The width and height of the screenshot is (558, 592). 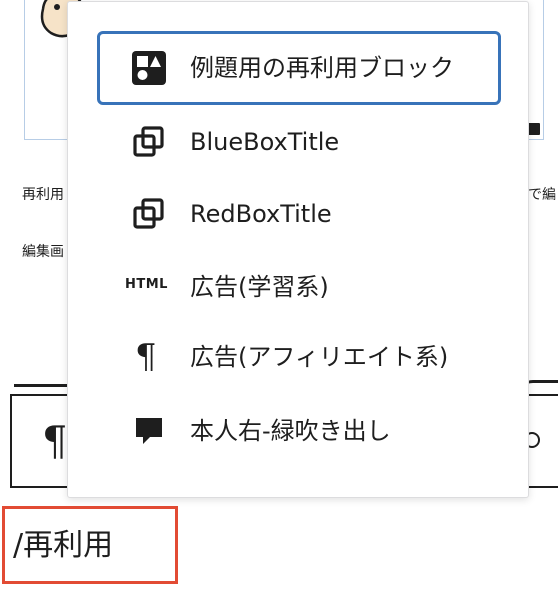 I want to click on resize-handle, so click(x=534, y=129).